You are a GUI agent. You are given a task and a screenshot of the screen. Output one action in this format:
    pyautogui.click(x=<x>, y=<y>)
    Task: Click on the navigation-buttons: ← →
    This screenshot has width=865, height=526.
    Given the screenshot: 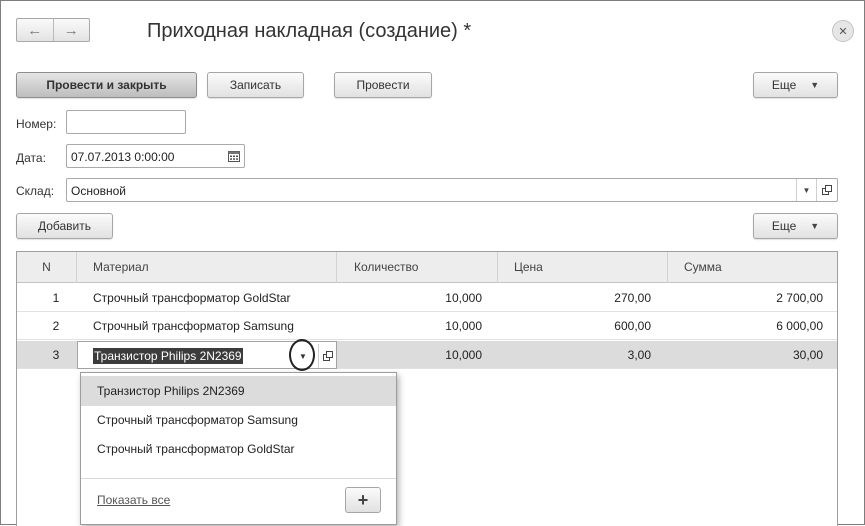 What is the action you would take?
    pyautogui.click(x=53, y=30)
    